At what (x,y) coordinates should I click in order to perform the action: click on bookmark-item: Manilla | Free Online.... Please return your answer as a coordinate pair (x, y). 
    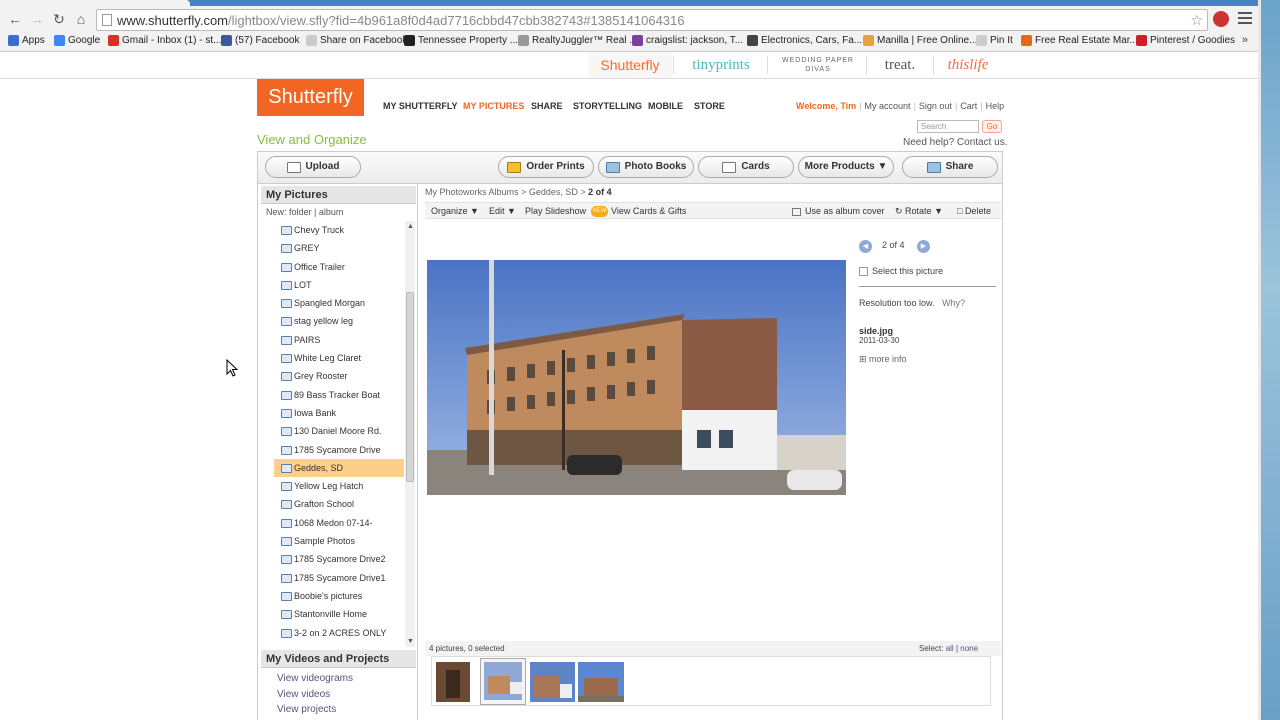
    Looking at the image, I should click on (920, 40).